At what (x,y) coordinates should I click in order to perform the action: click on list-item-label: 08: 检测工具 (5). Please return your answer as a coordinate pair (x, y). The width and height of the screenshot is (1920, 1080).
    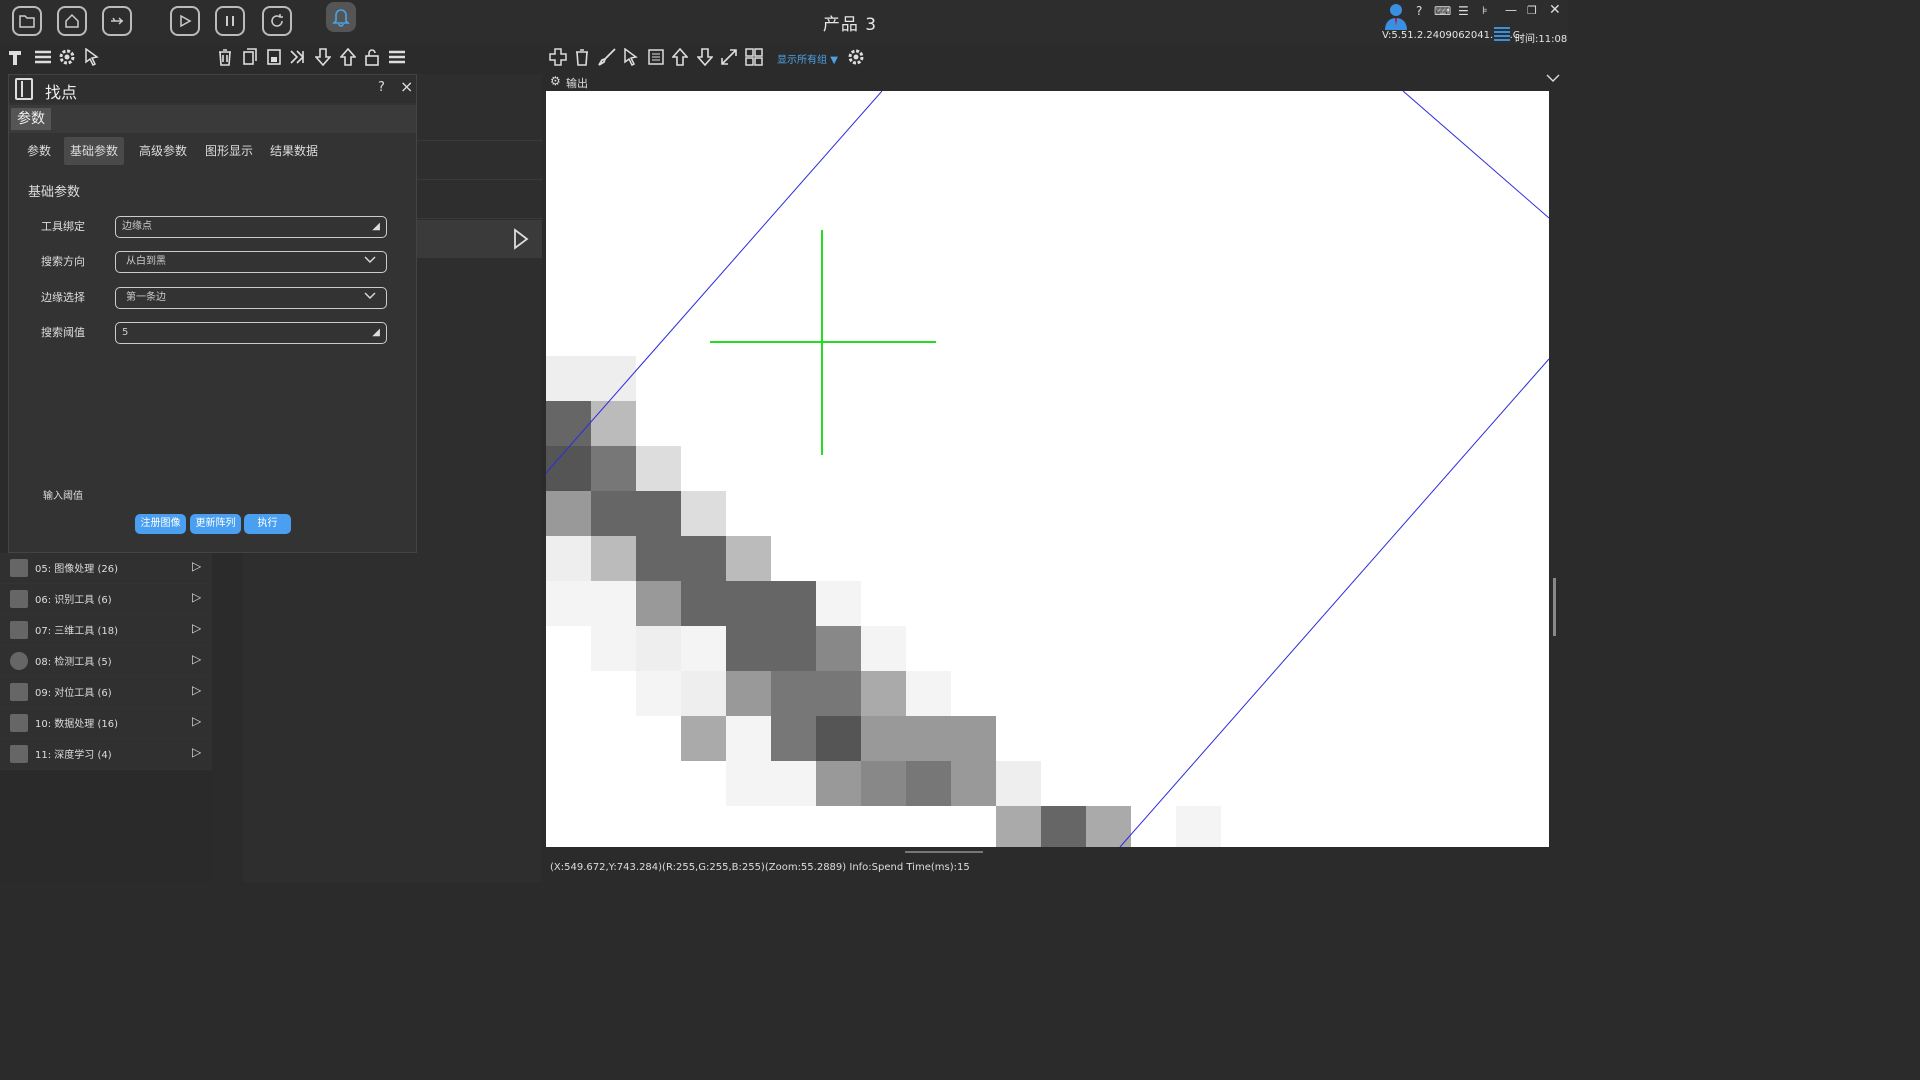
    Looking at the image, I should click on (73, 662).